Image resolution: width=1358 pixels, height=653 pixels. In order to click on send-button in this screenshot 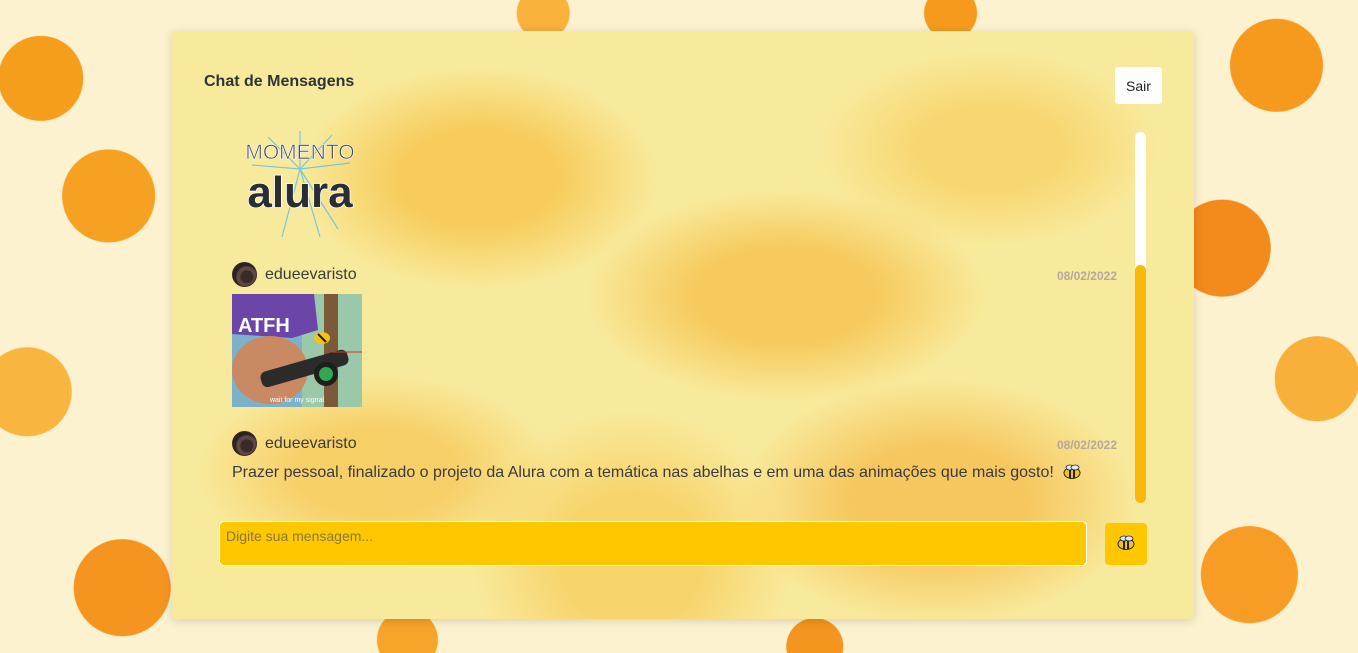, I will do `click(1126, 544)`.